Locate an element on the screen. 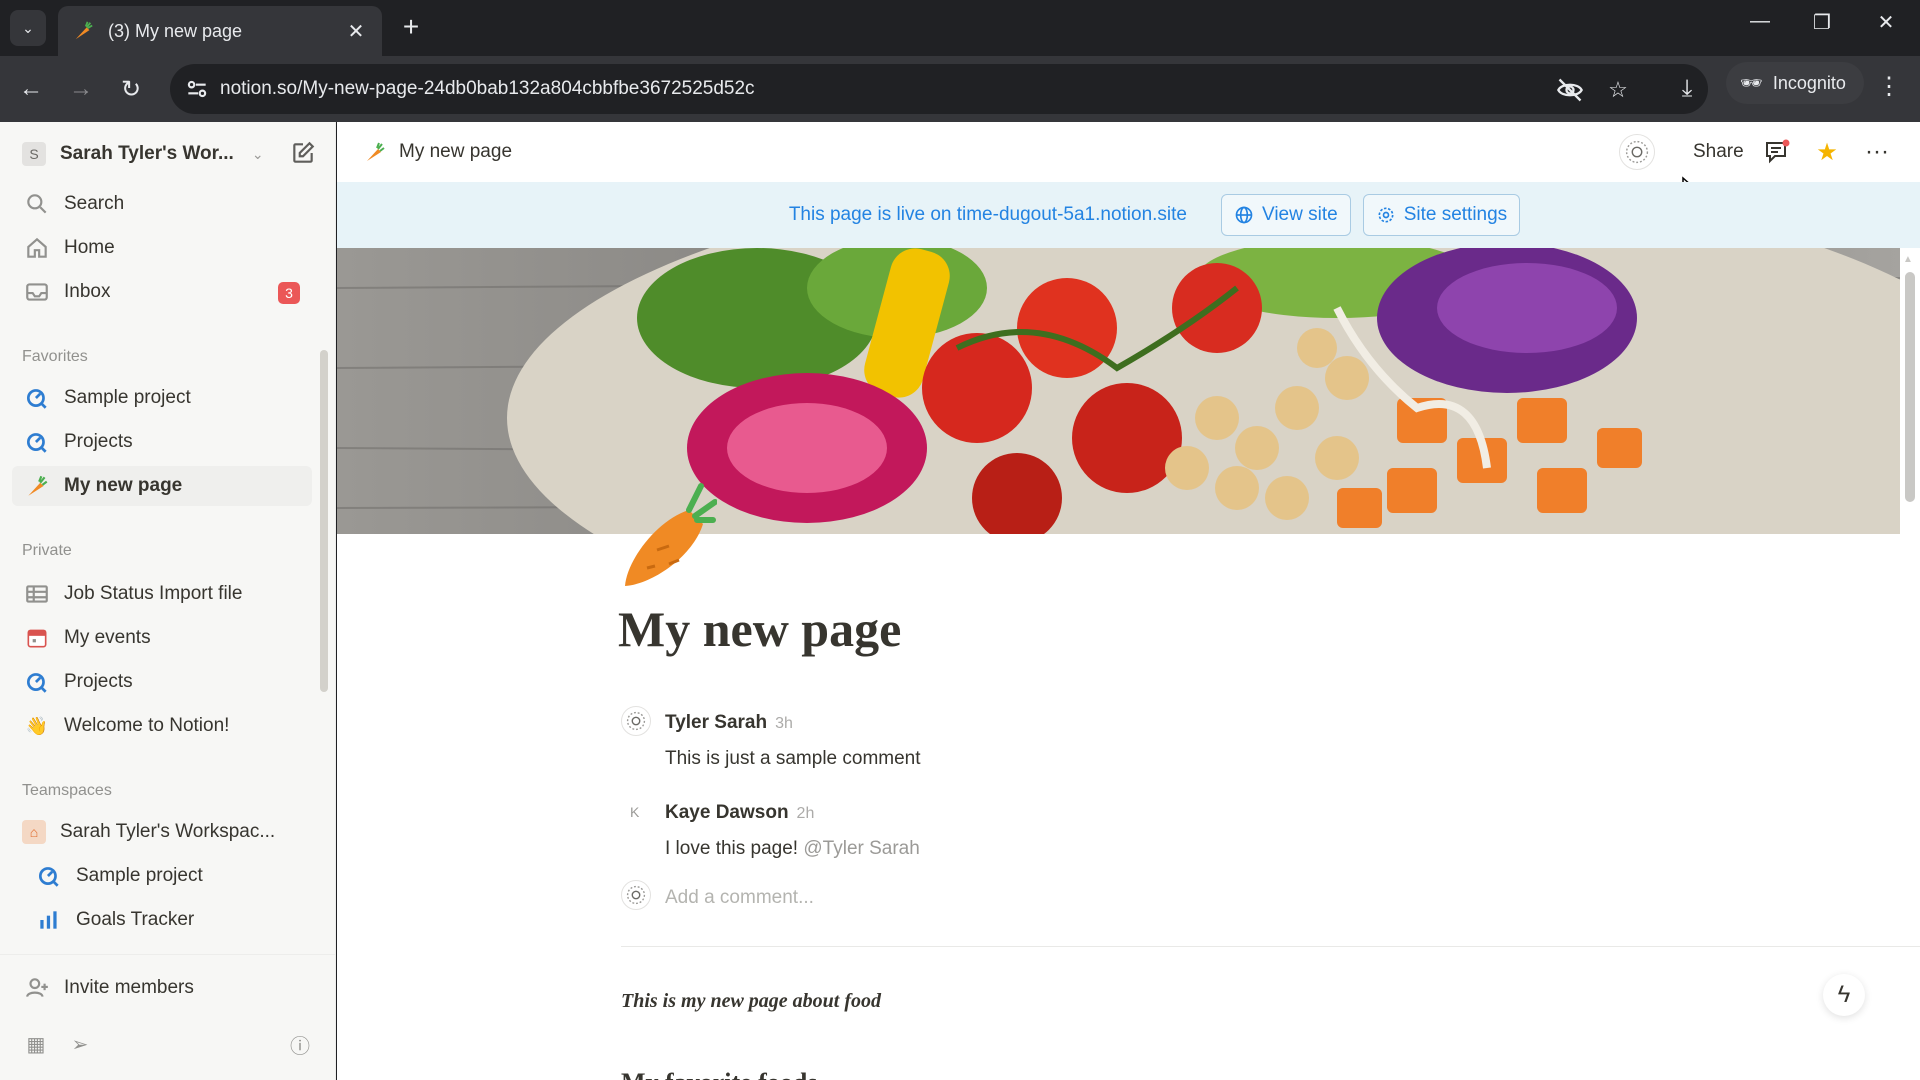 This screenshot has height=1080, width=1920. sidebar-item-label: Goals Tracker is located at coordinates (135, 919).